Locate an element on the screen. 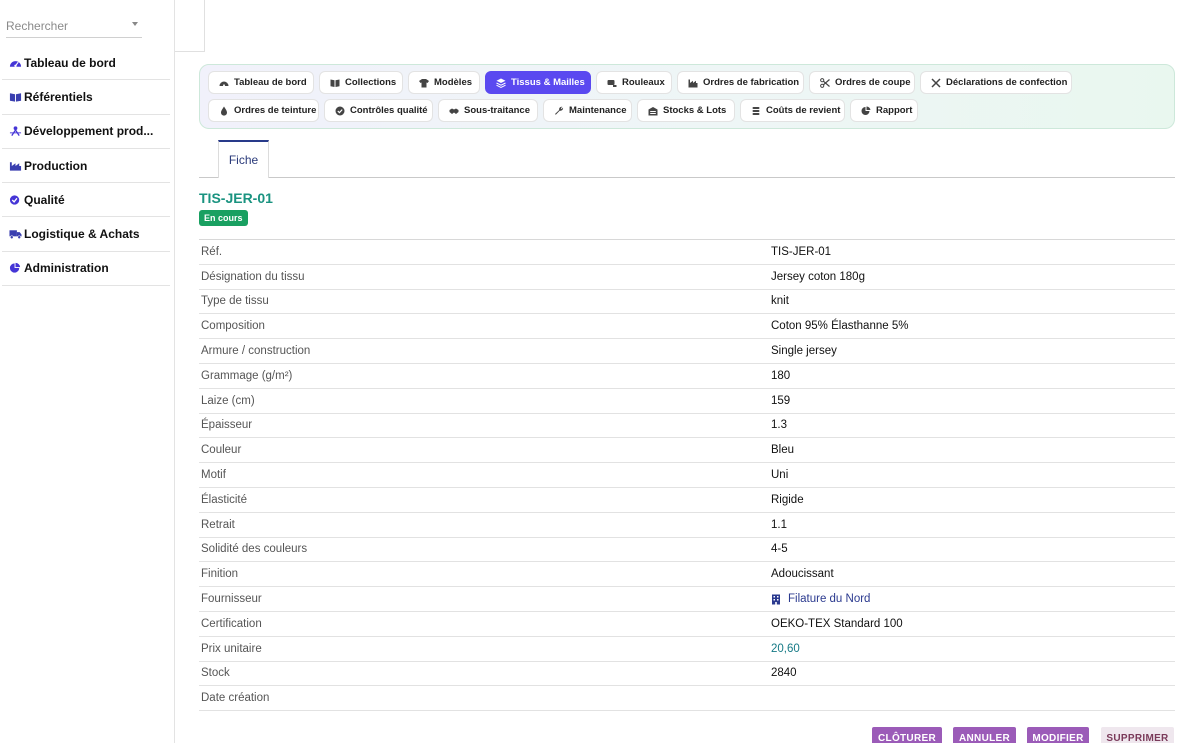 The width and height of the screenshot is (1200, 743). supplier-name: Filature du Nord is located at coordinates (829, 599).